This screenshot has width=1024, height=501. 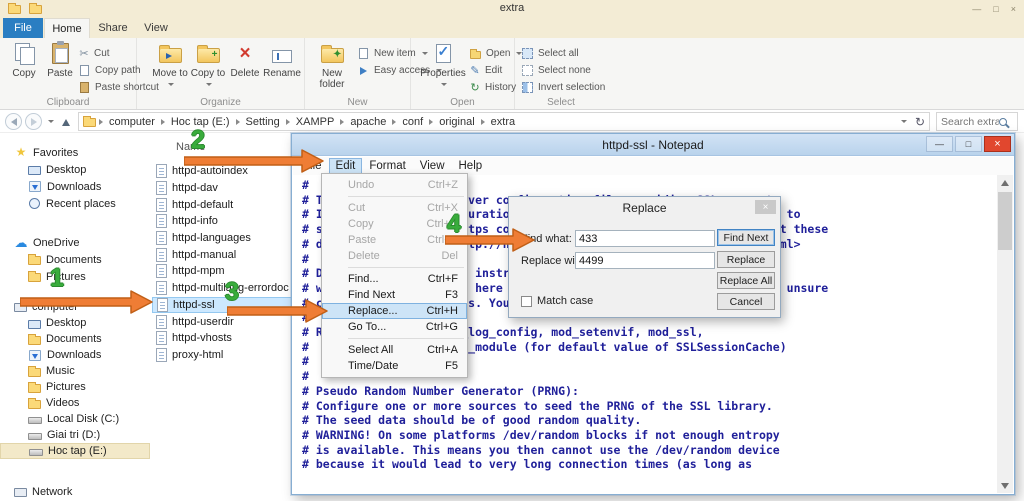 What do you see at coordinates (412, 122) in the screenshot?
I see `breadcrumb-segment-conf: conf` at bounding box center [412, 122].